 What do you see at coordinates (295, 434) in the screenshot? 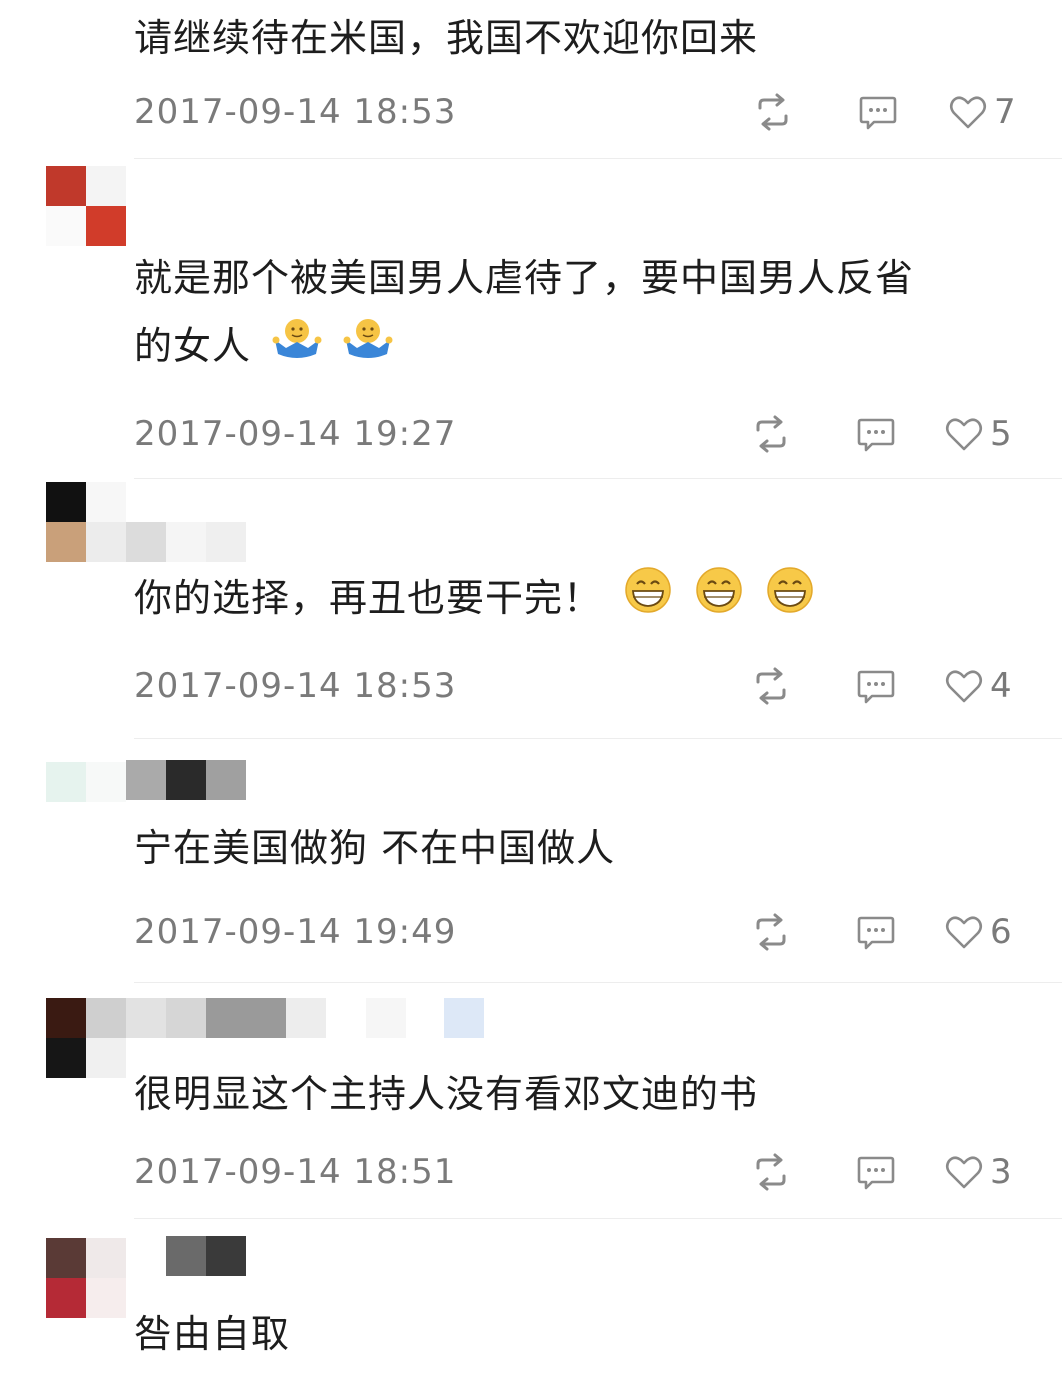
I see `comment-timestamp: 2017-09-14 19:27` at bounding box center [295, 434].